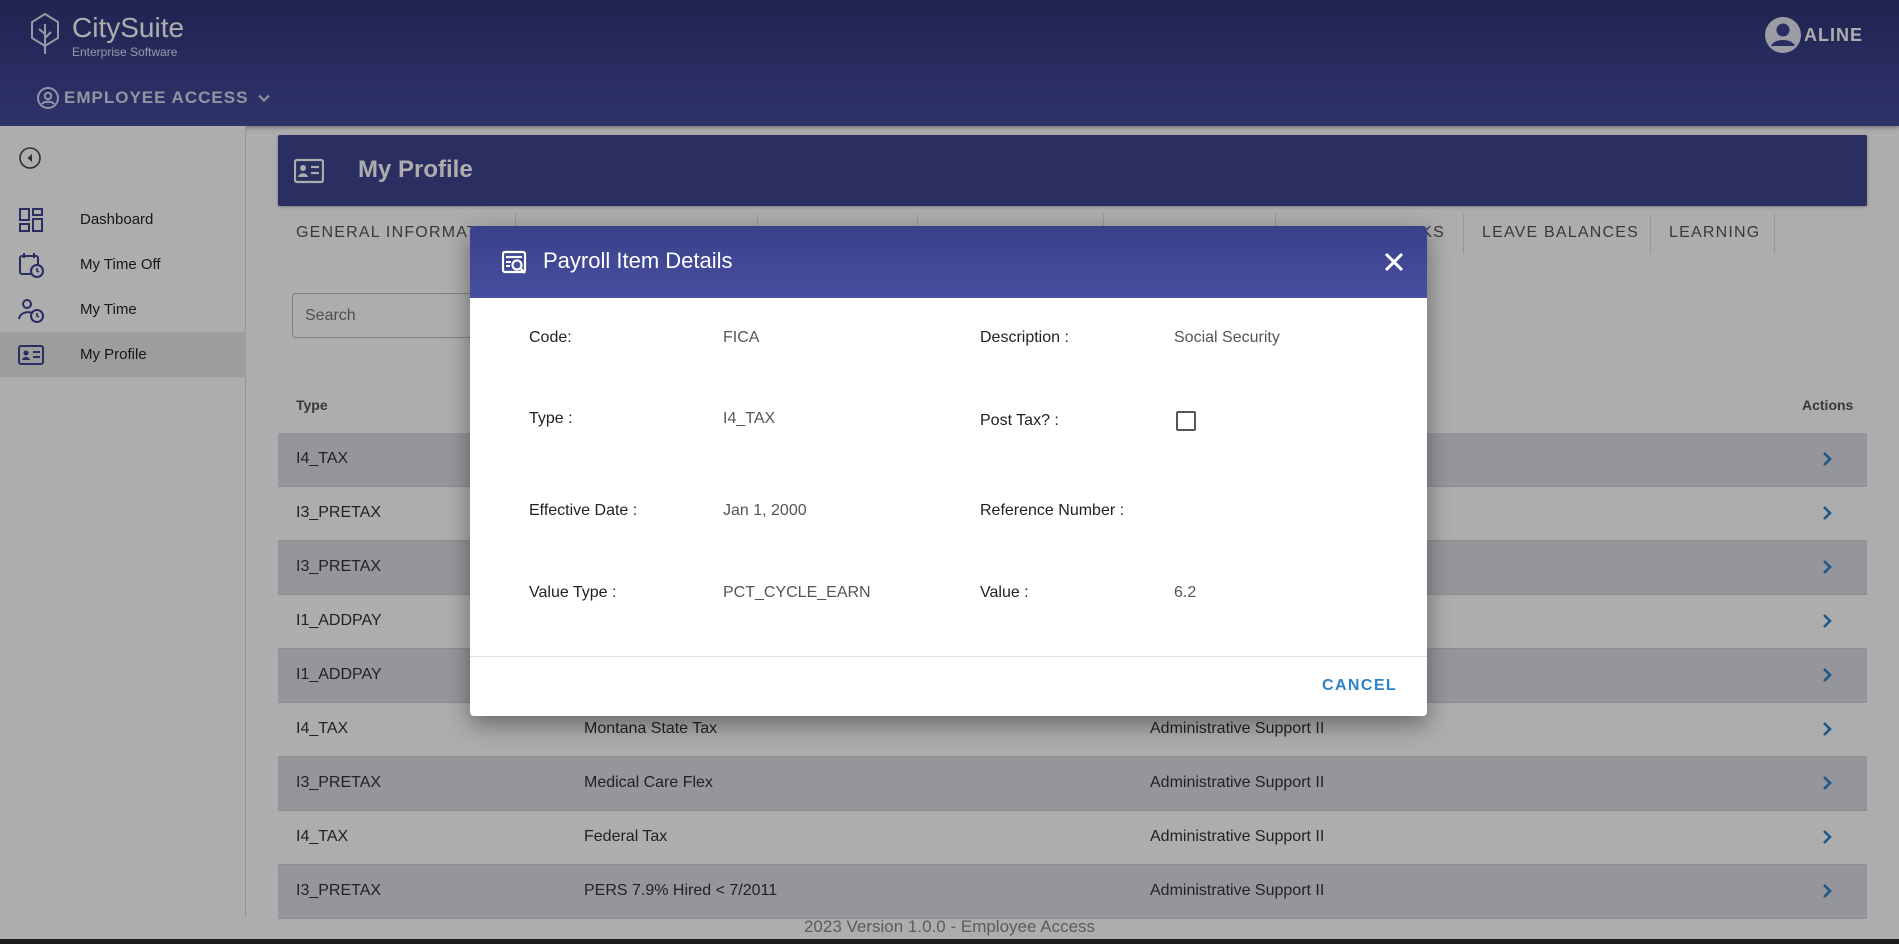  I want to click on document-search-icon, so click(514, 262).